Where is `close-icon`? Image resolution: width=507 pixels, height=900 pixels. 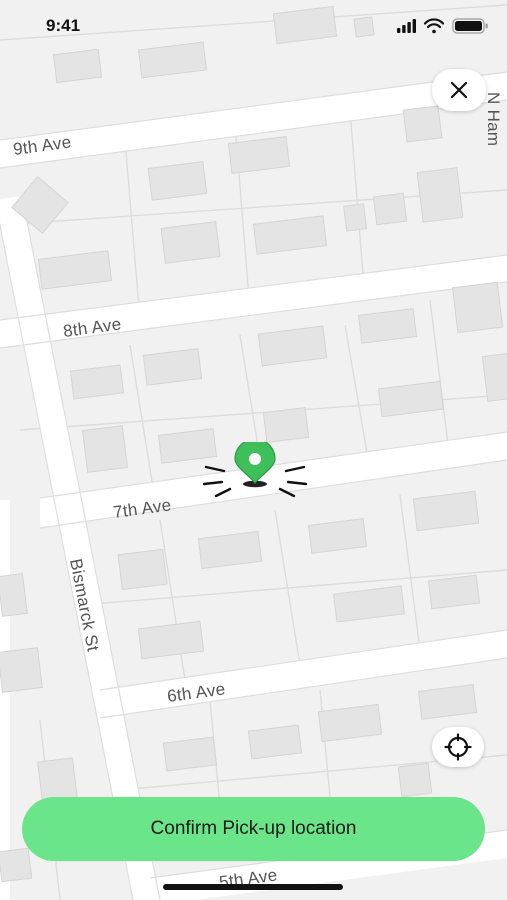
close-icon is located at coordinates (459, 90).